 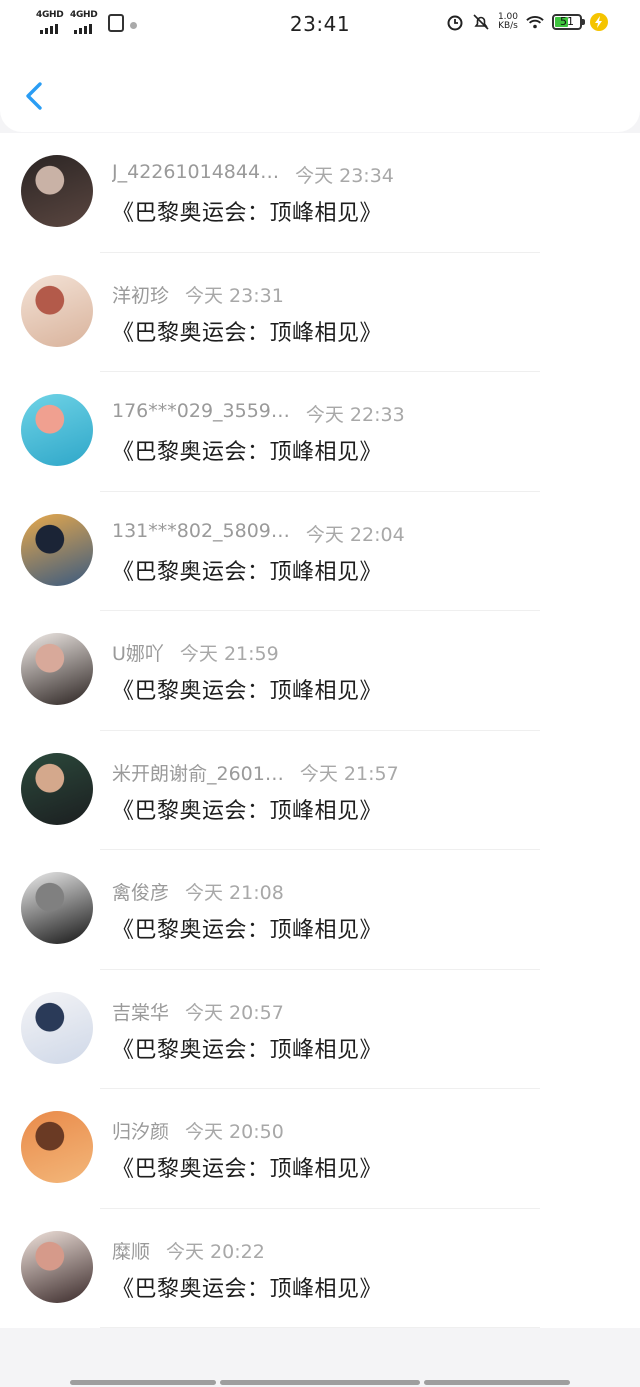 What do you see at coordinates (320, 790) in the screenshot?
I see `list-item: 米开朗谢俞_2601… 今天 21:57 《巴黎奥运会：顶峰相见》` at bounding box center [320, 790].